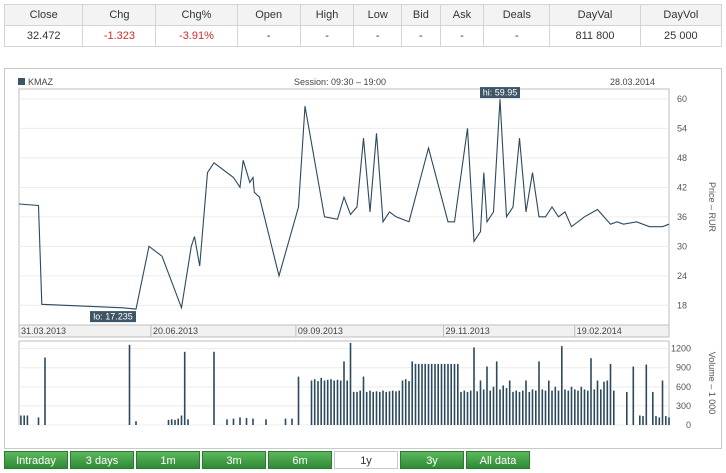  Describe the element at coordinates (421, 36) in the screenshot. I see `value-bid: -` at that location.